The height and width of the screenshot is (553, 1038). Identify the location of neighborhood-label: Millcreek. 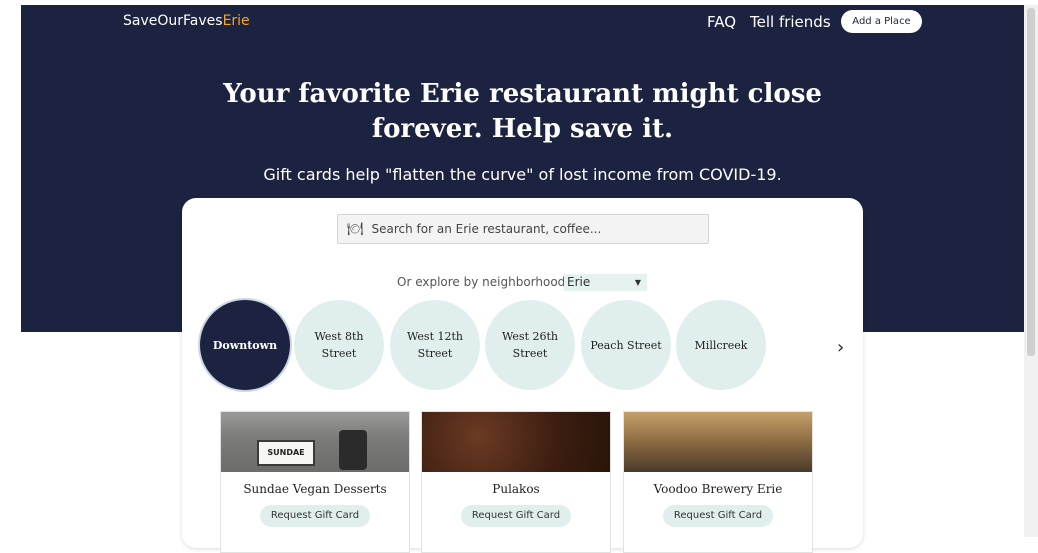
(721, 345).